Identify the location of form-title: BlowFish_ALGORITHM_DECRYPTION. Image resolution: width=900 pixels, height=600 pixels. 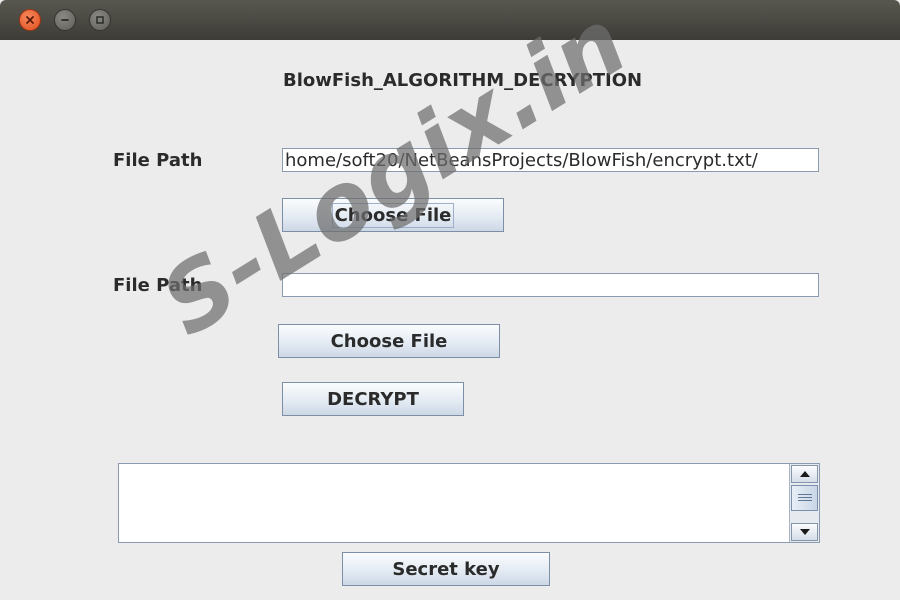
(463, 80).